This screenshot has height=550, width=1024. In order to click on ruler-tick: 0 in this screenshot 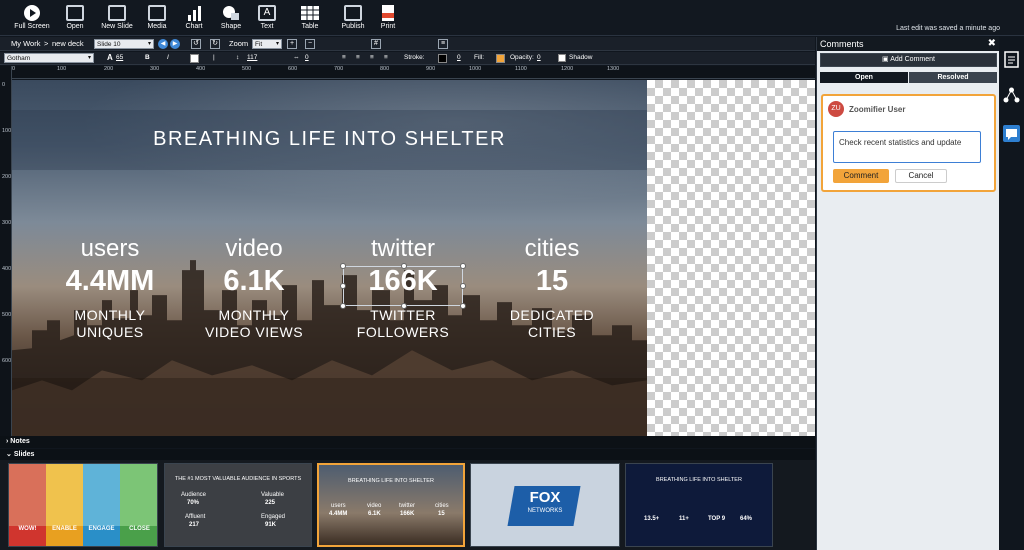, I will do `click(4, 85)`.